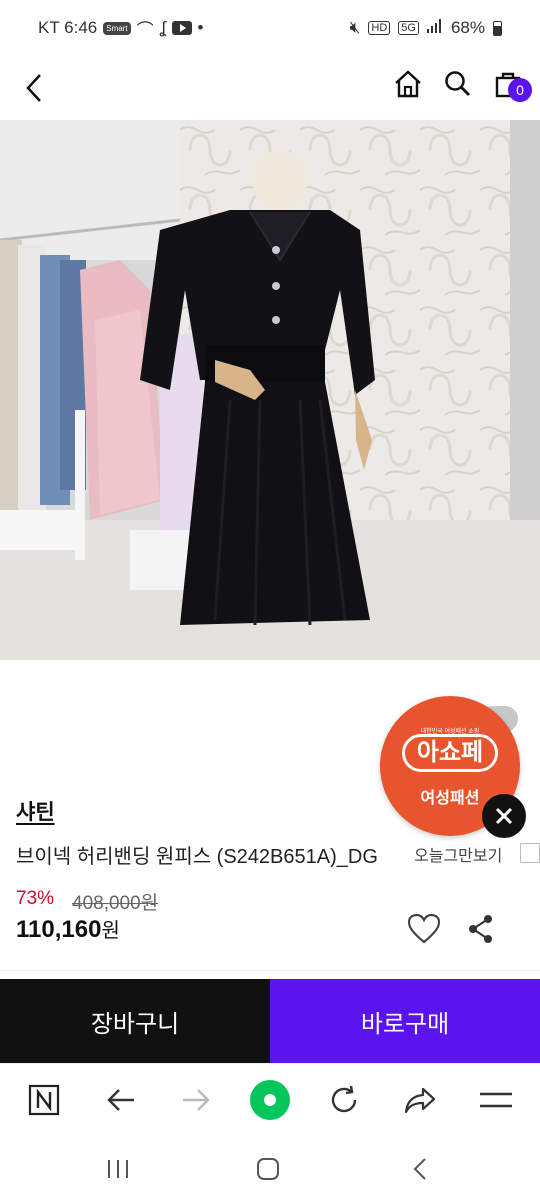 Image resolution: width=540 pixels, height=1200 pixels. Describe the element at coordinates (59, 929) in the screenshot. I see `sale-price-number: 110,160` at that location.